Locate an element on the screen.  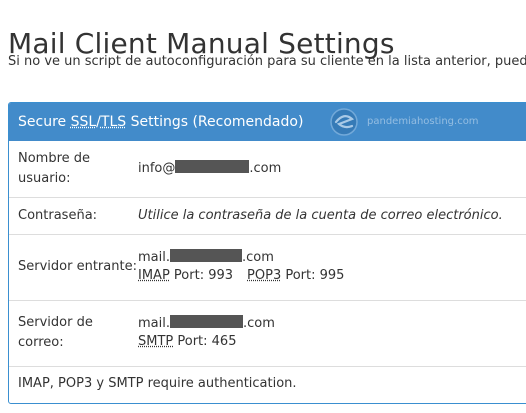
outgoing-host-suffix: .com is located at coordinates (259, 324).